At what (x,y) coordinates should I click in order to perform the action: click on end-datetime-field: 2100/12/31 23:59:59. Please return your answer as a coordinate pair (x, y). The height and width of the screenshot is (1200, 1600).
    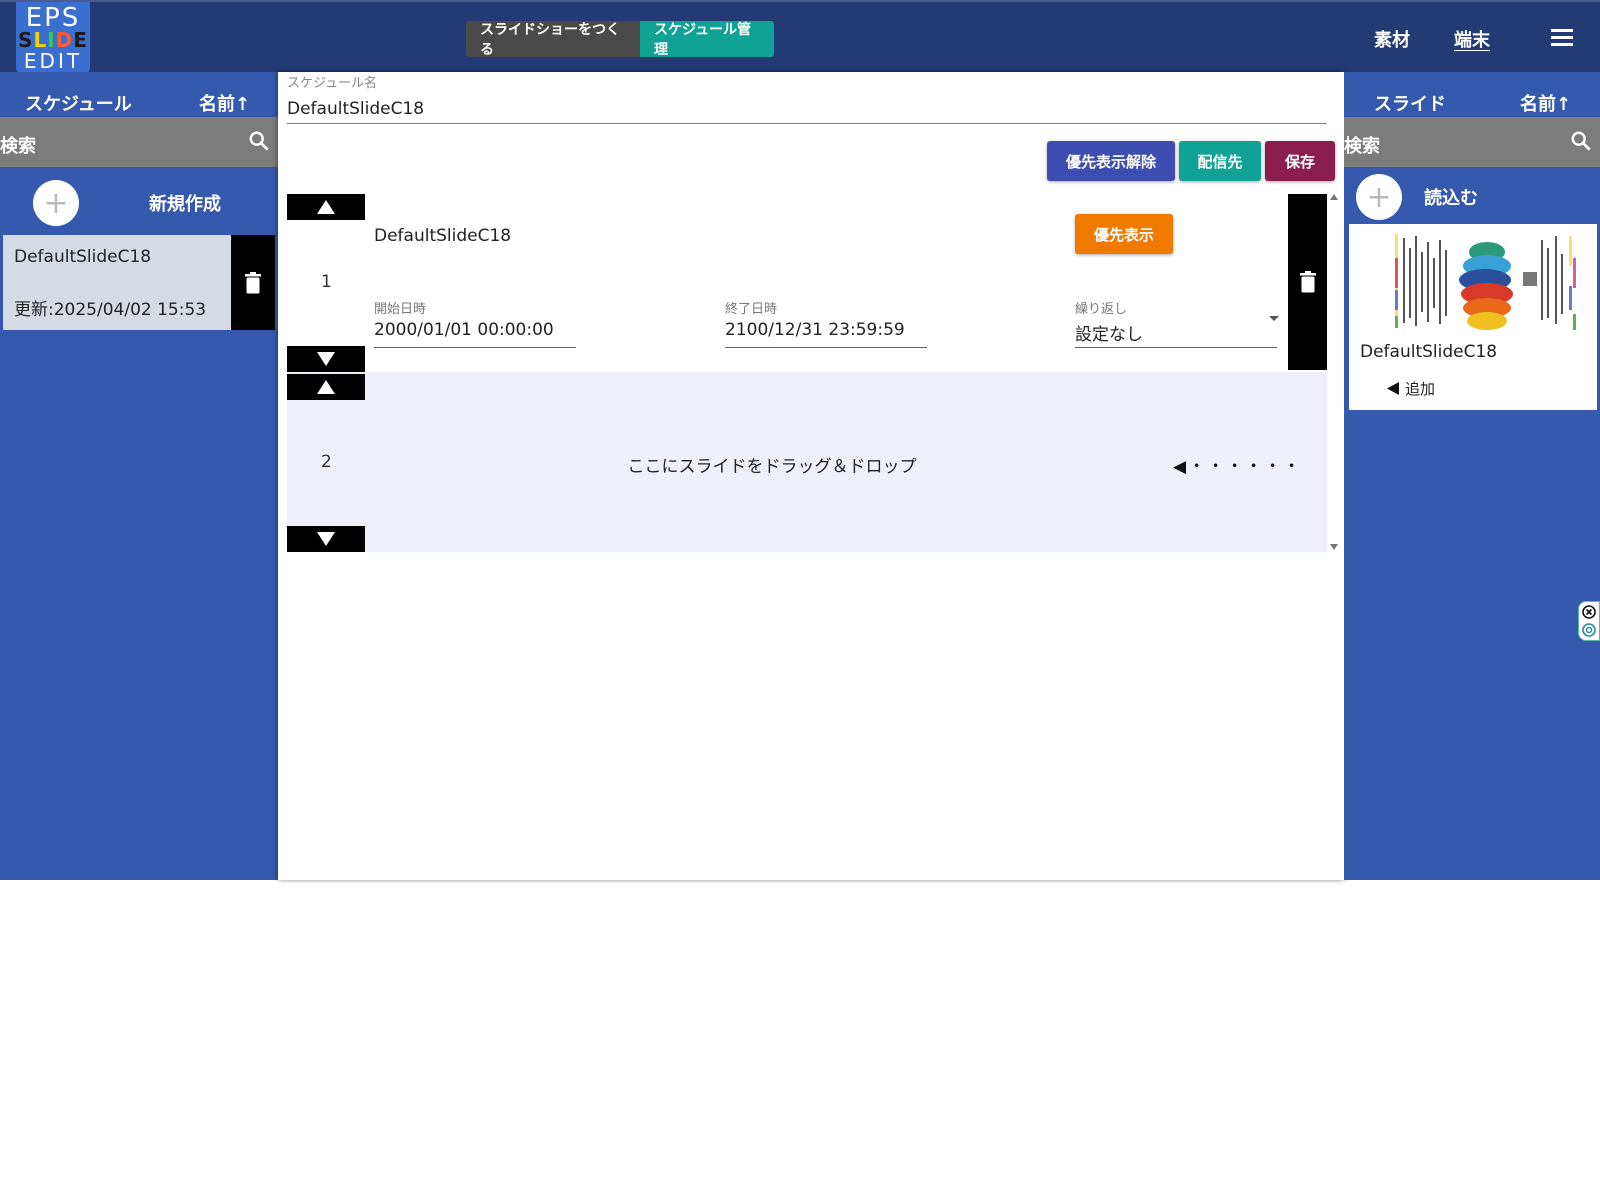
    Looking at the image, I should click on (826, 334).